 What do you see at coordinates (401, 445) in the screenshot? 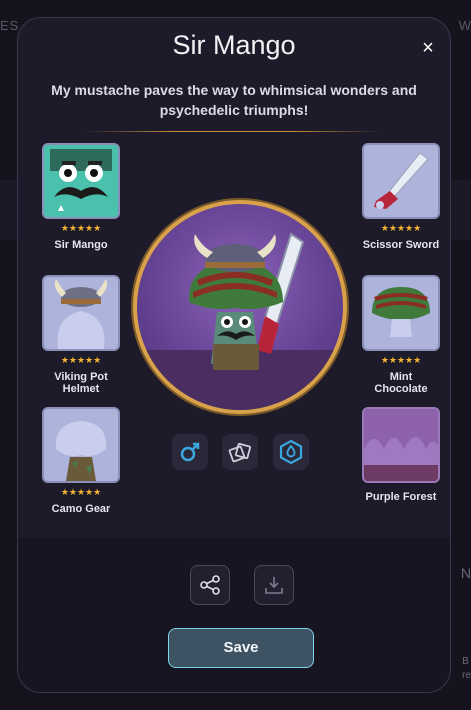
I see `forest-background-icon` at bounding box center [401, 445].